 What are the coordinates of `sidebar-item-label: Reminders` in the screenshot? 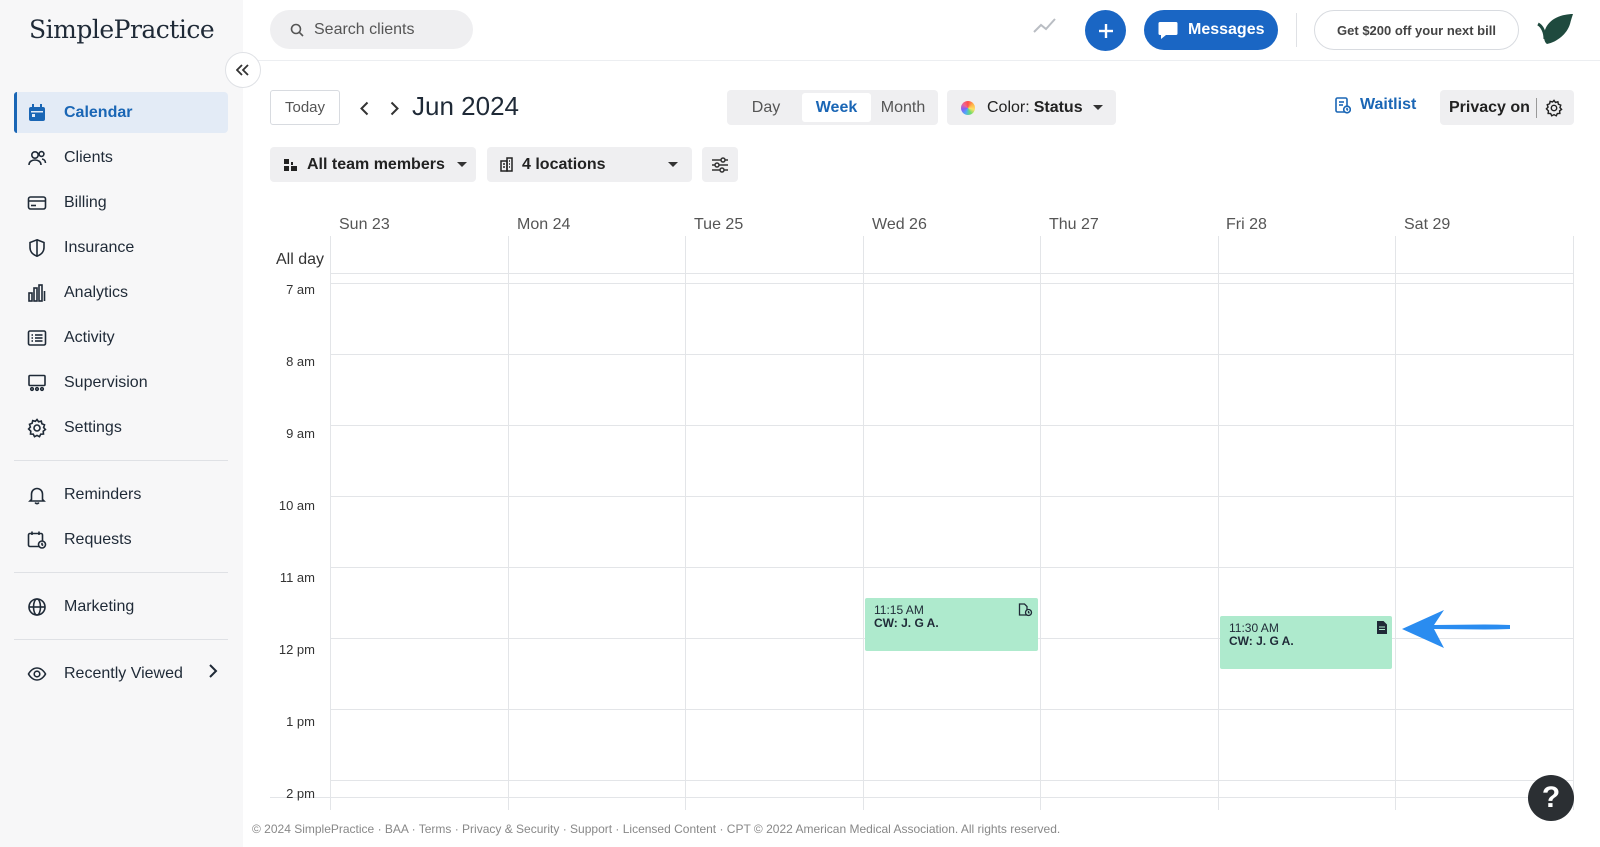 It's located at (103, 494).